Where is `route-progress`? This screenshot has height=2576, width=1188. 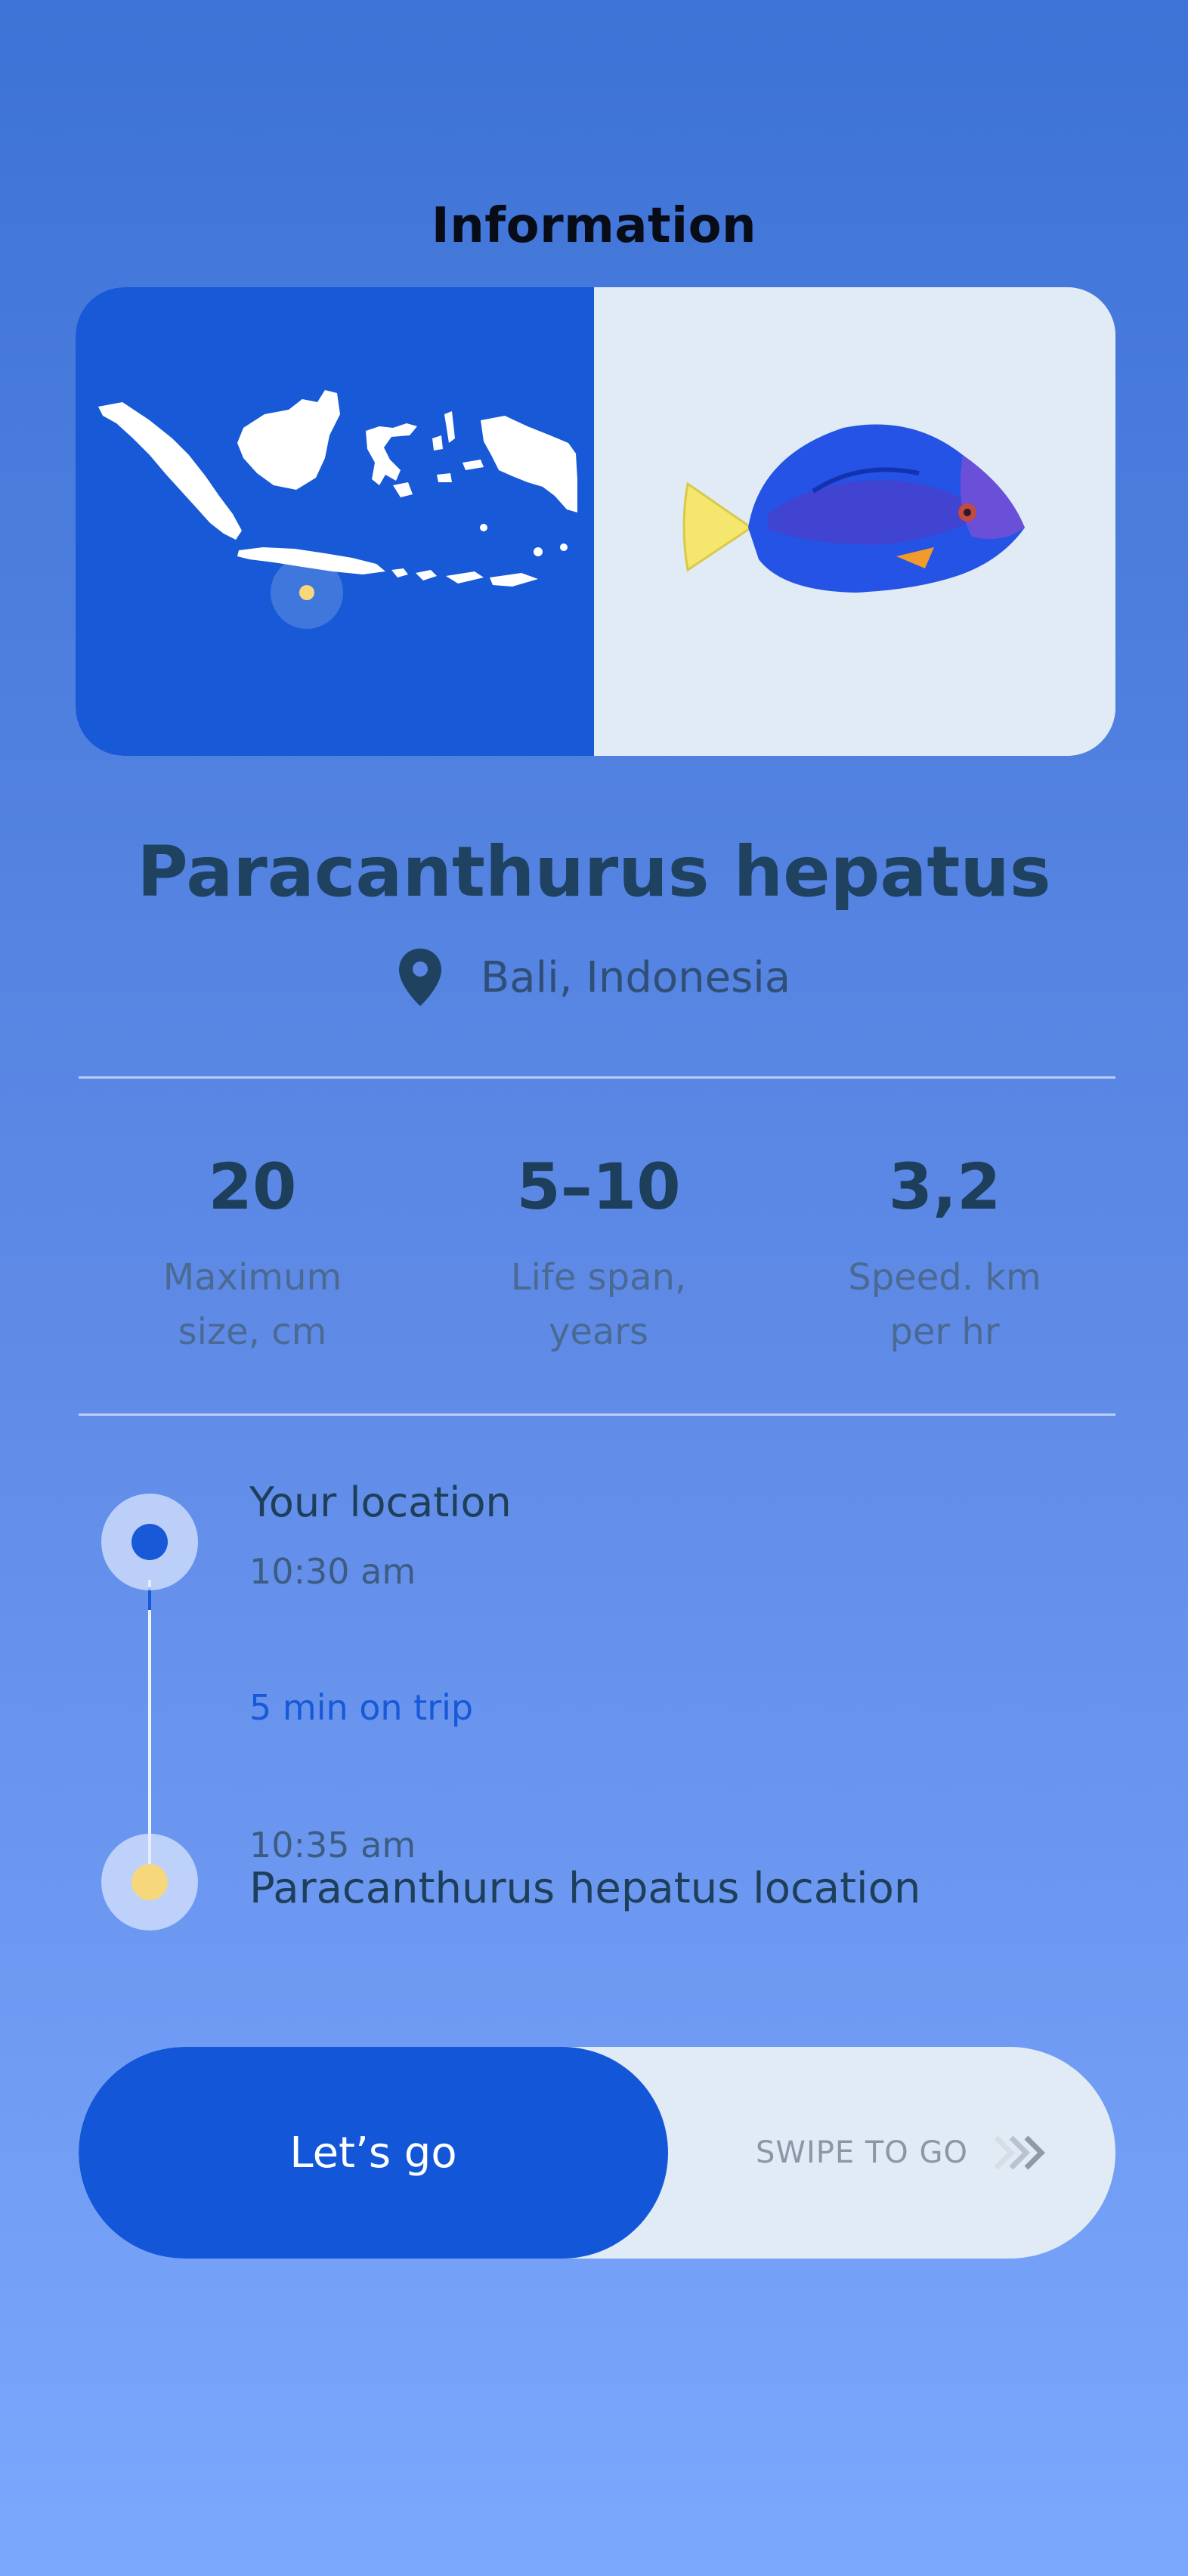
route-progress is located at coordinates (150, 1598).